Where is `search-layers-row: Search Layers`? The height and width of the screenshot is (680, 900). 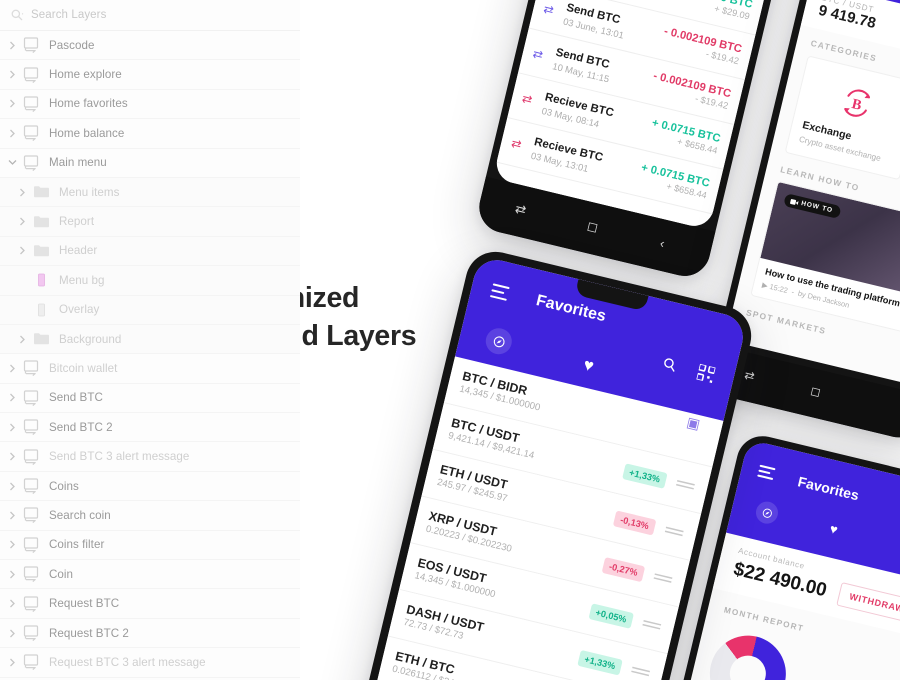 search-layers-row: Search Layers is located at coordinates (150, 15).